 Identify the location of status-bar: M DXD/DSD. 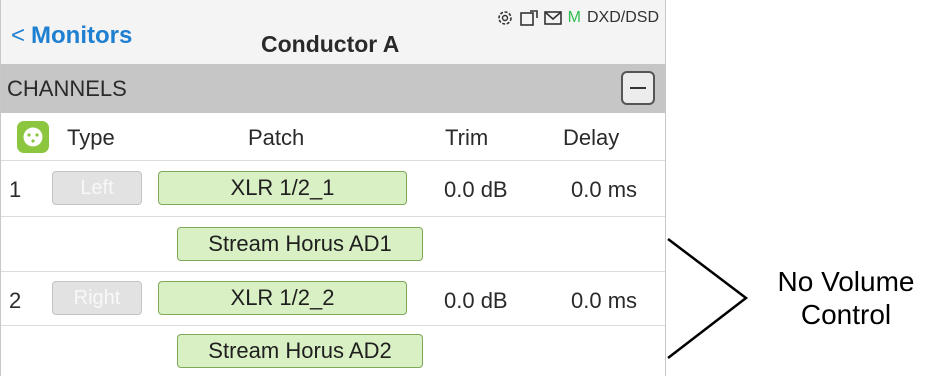
(577, 18).